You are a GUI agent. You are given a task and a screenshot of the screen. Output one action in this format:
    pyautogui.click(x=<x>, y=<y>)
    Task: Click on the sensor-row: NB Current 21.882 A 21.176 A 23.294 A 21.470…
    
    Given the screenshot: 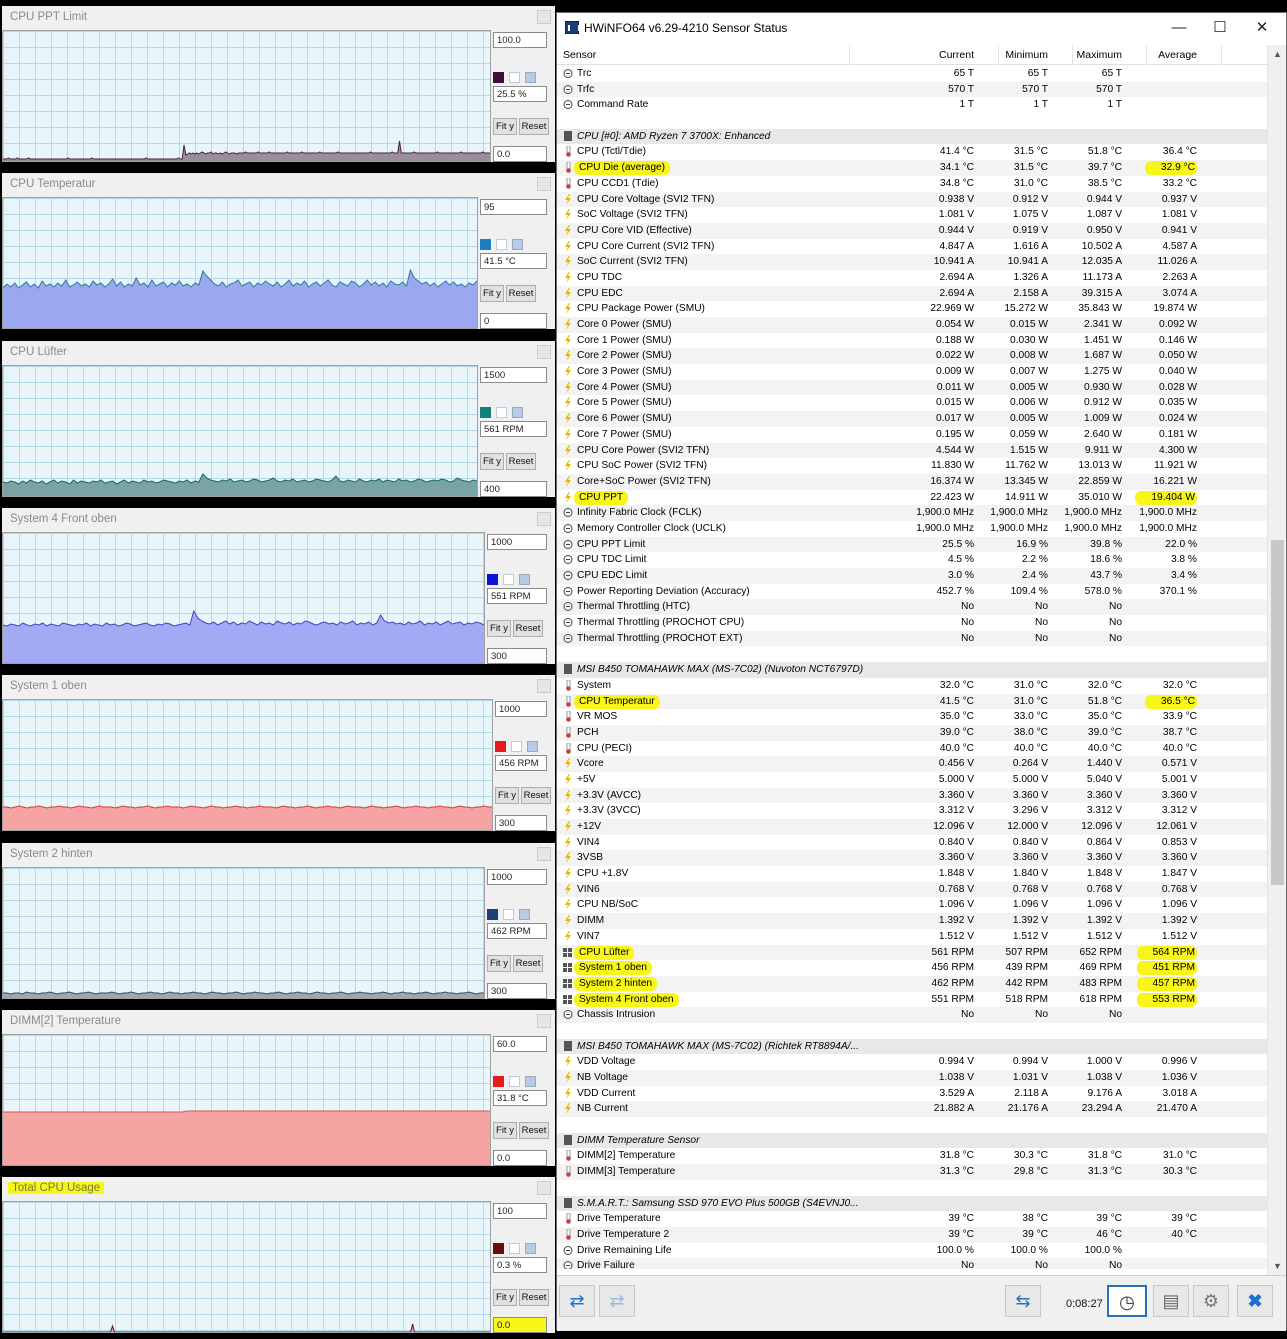 What is the action you would take?
    pyautogui.click(x=912, y=1109)
    